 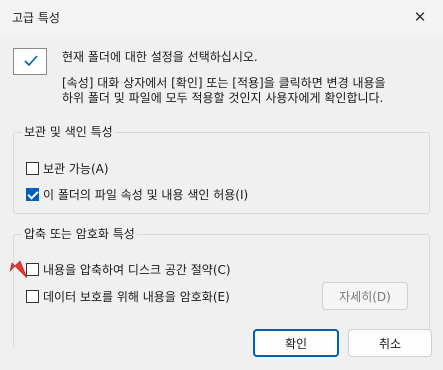 I want to click on intro-text: 현재 폴더에 대한 설정을 선택하십시오., so click(x=160, y=57).